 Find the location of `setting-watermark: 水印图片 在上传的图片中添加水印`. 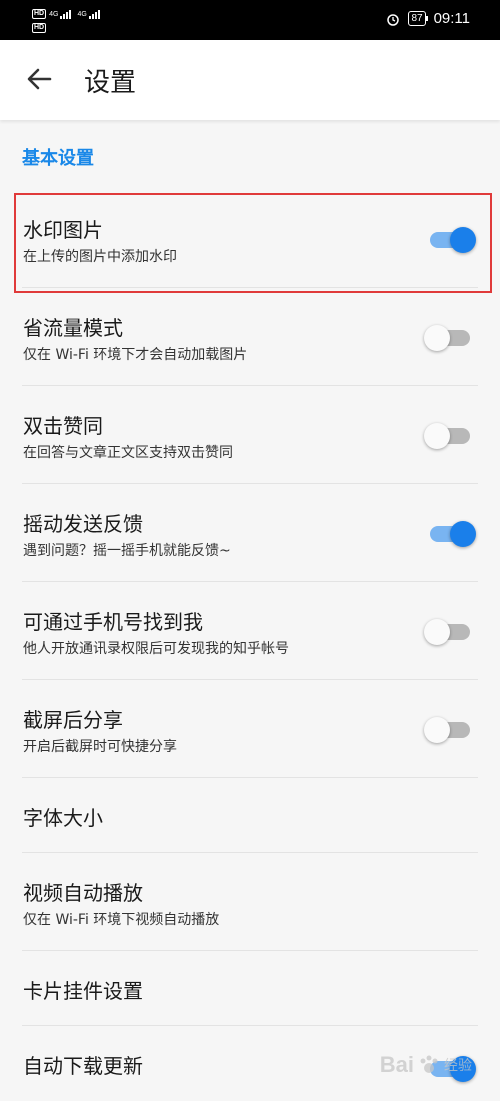

setting-watermark: 水印图片 在上传的图片中添加水印 is located at coordinates (250, 239).